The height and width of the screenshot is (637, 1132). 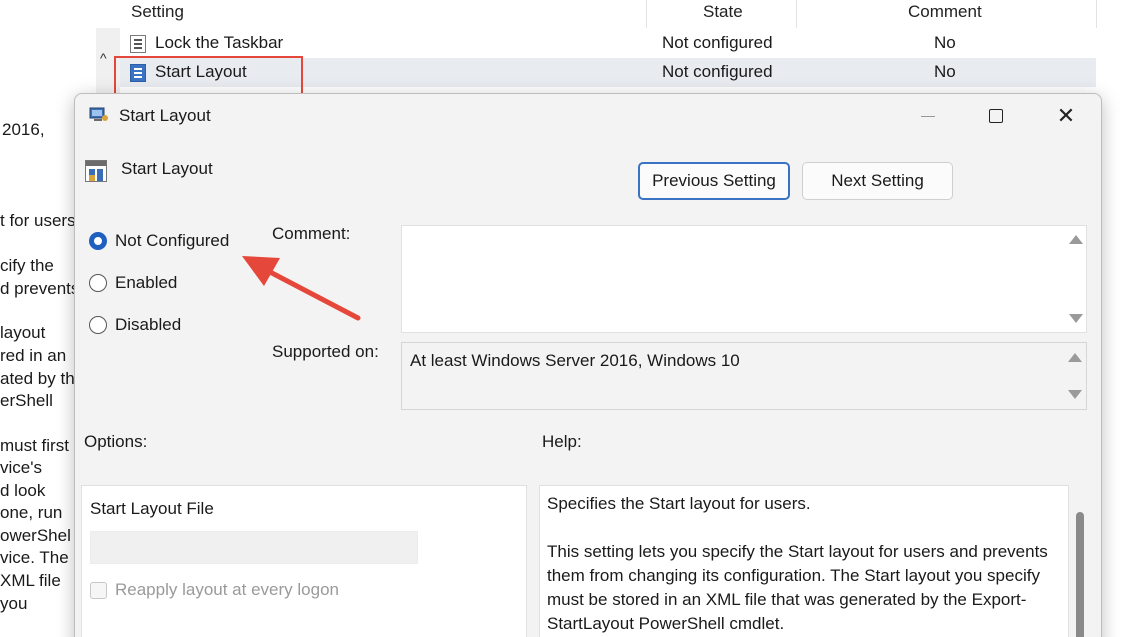 What do you see at coordinates (723, 12) in the screenshot?
I see `column-header-state: State` at bounding box center [723, 12].